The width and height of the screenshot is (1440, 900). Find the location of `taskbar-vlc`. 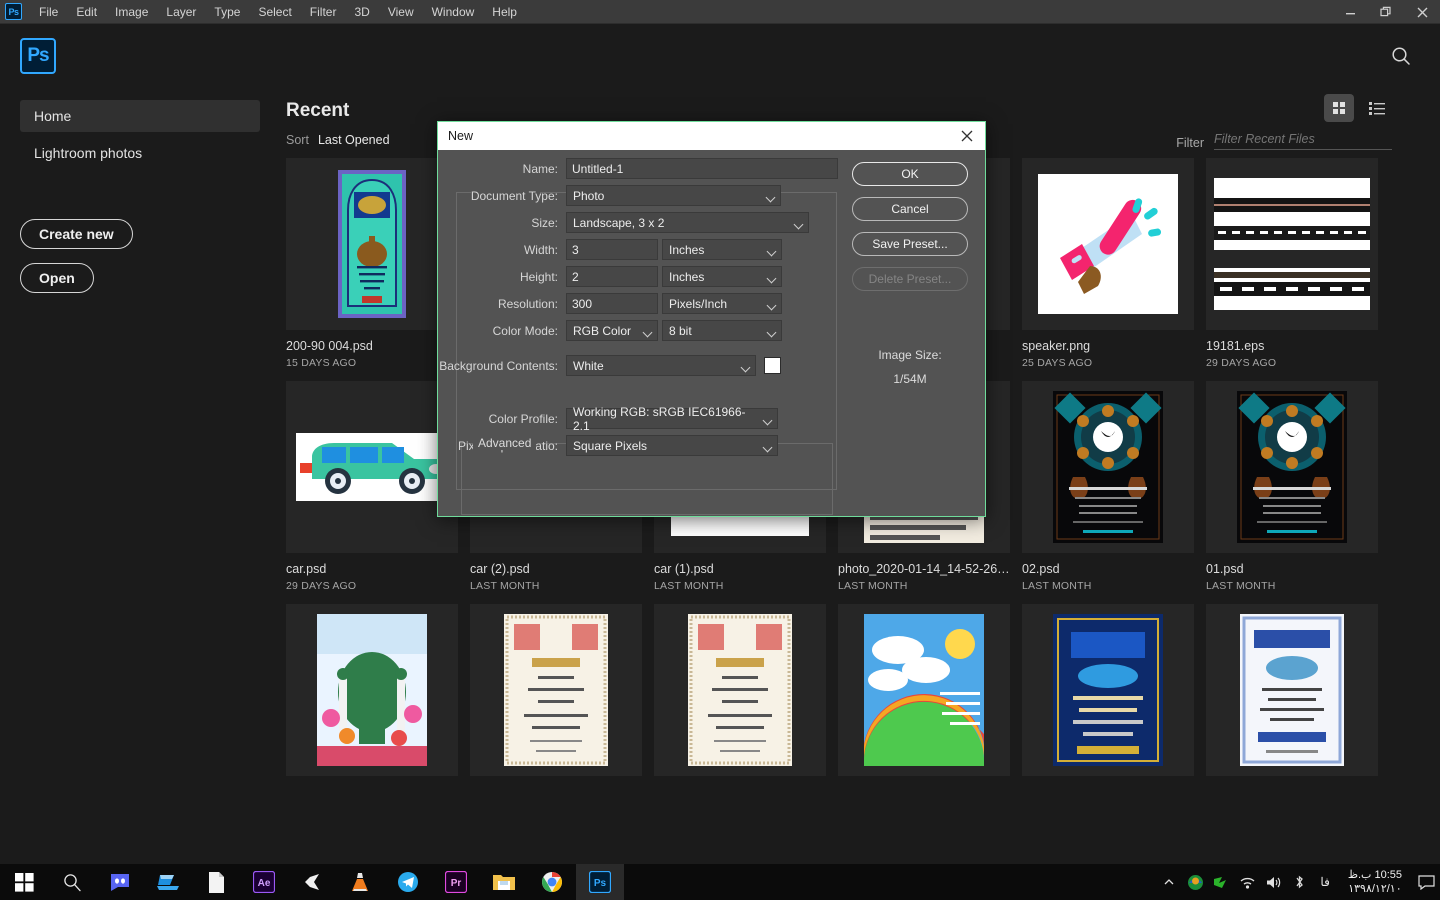

taskbar-vlc is located at coordinates (360, 882).